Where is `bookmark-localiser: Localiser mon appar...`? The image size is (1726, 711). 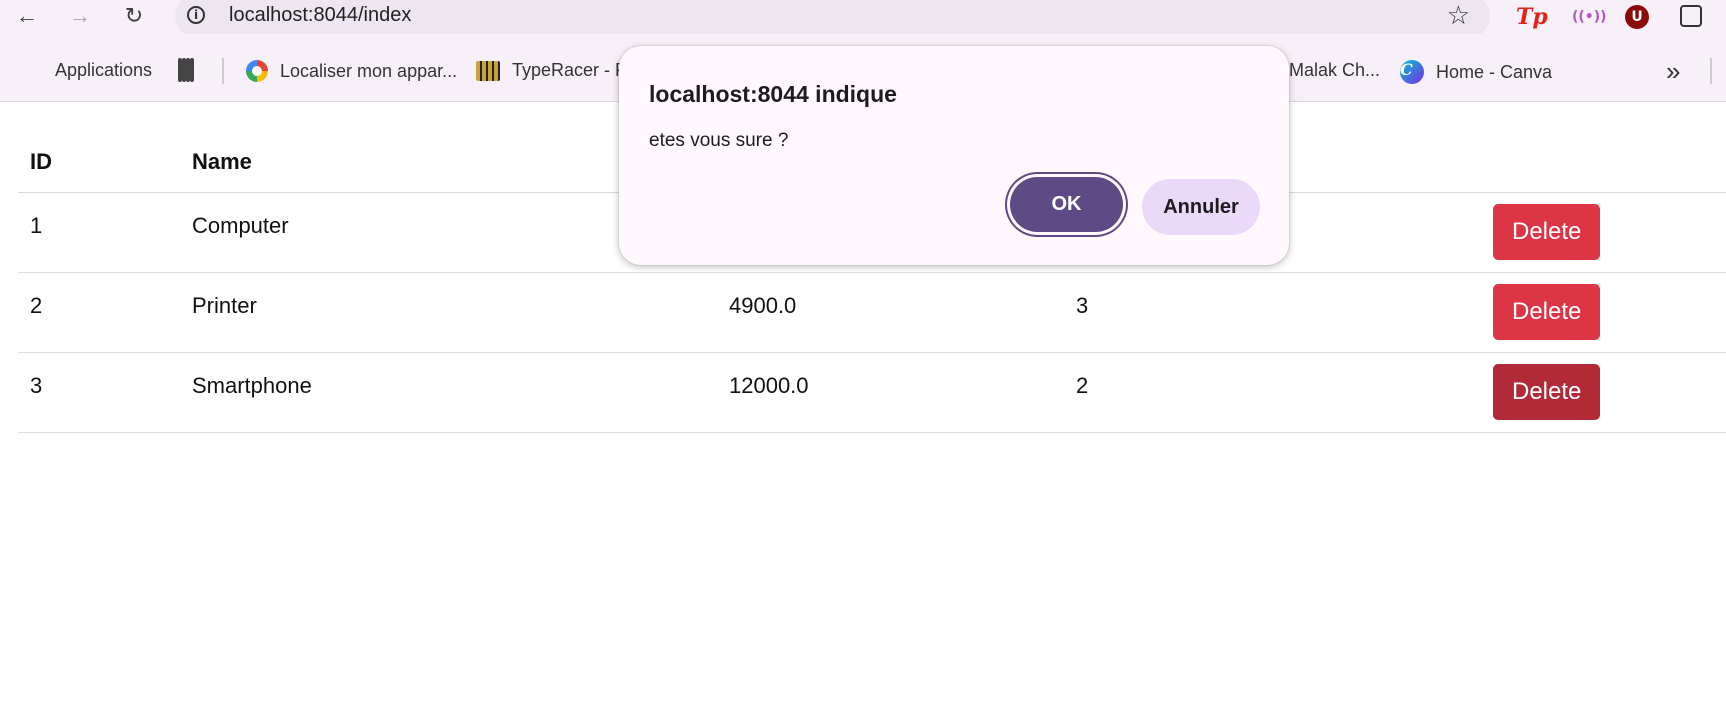
bookmark-localiser: Localiser mon appar... is located at coordinates (351, 71).